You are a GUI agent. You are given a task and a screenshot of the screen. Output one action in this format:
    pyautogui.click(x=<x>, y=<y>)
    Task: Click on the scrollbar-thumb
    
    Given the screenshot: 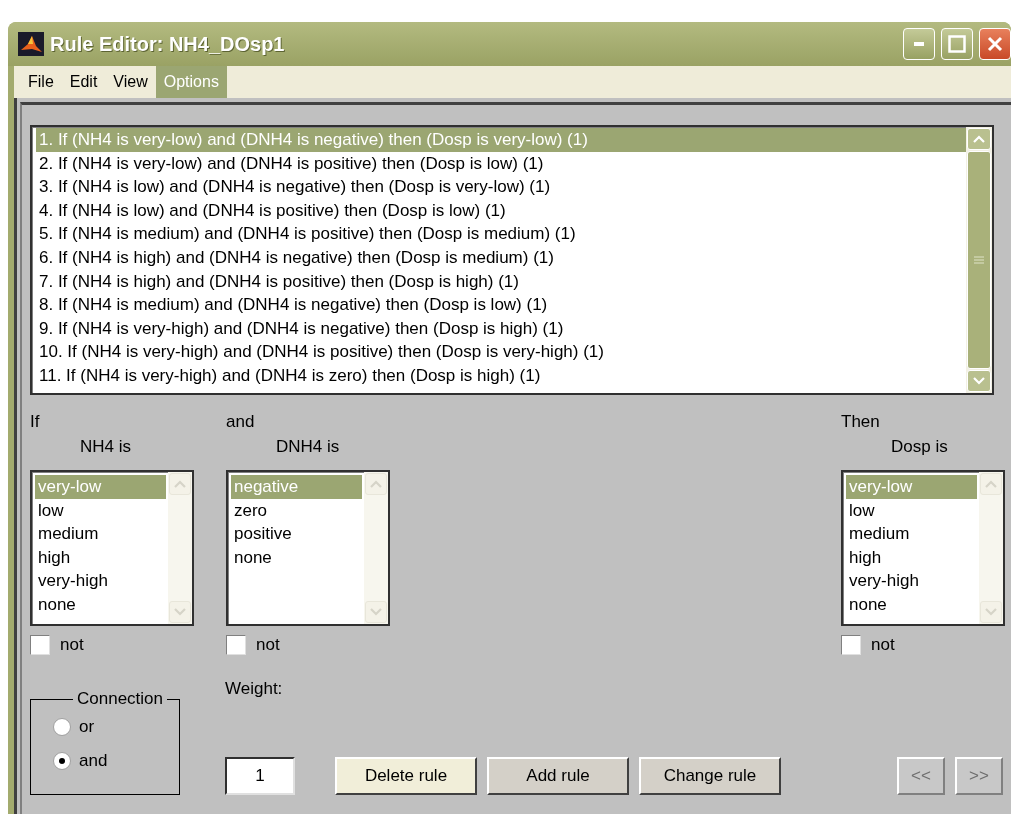 What is the action you would take?
    pyautogui.click(x=979, y=260)
    